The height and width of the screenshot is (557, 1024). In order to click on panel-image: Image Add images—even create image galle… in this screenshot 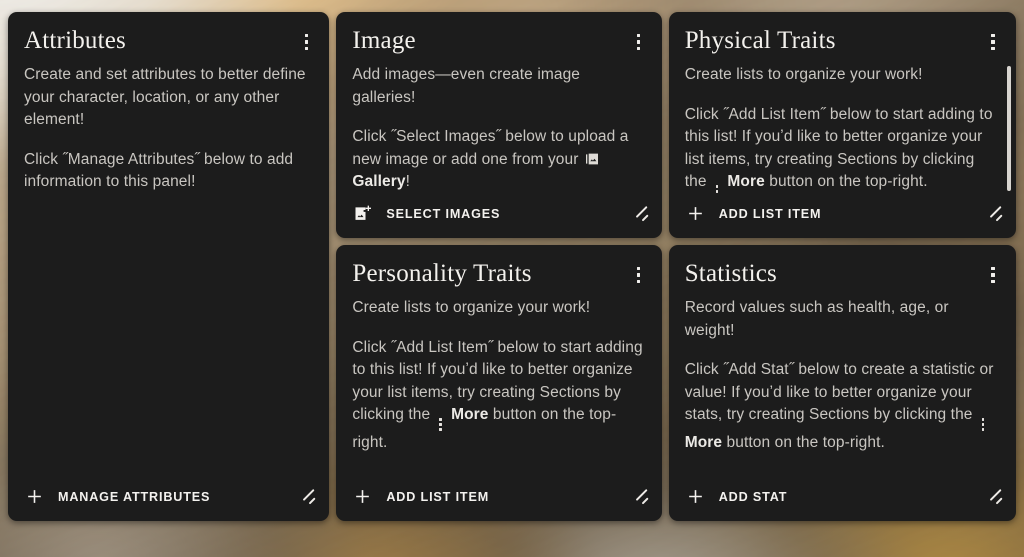, I will do `click(499, 125)`.